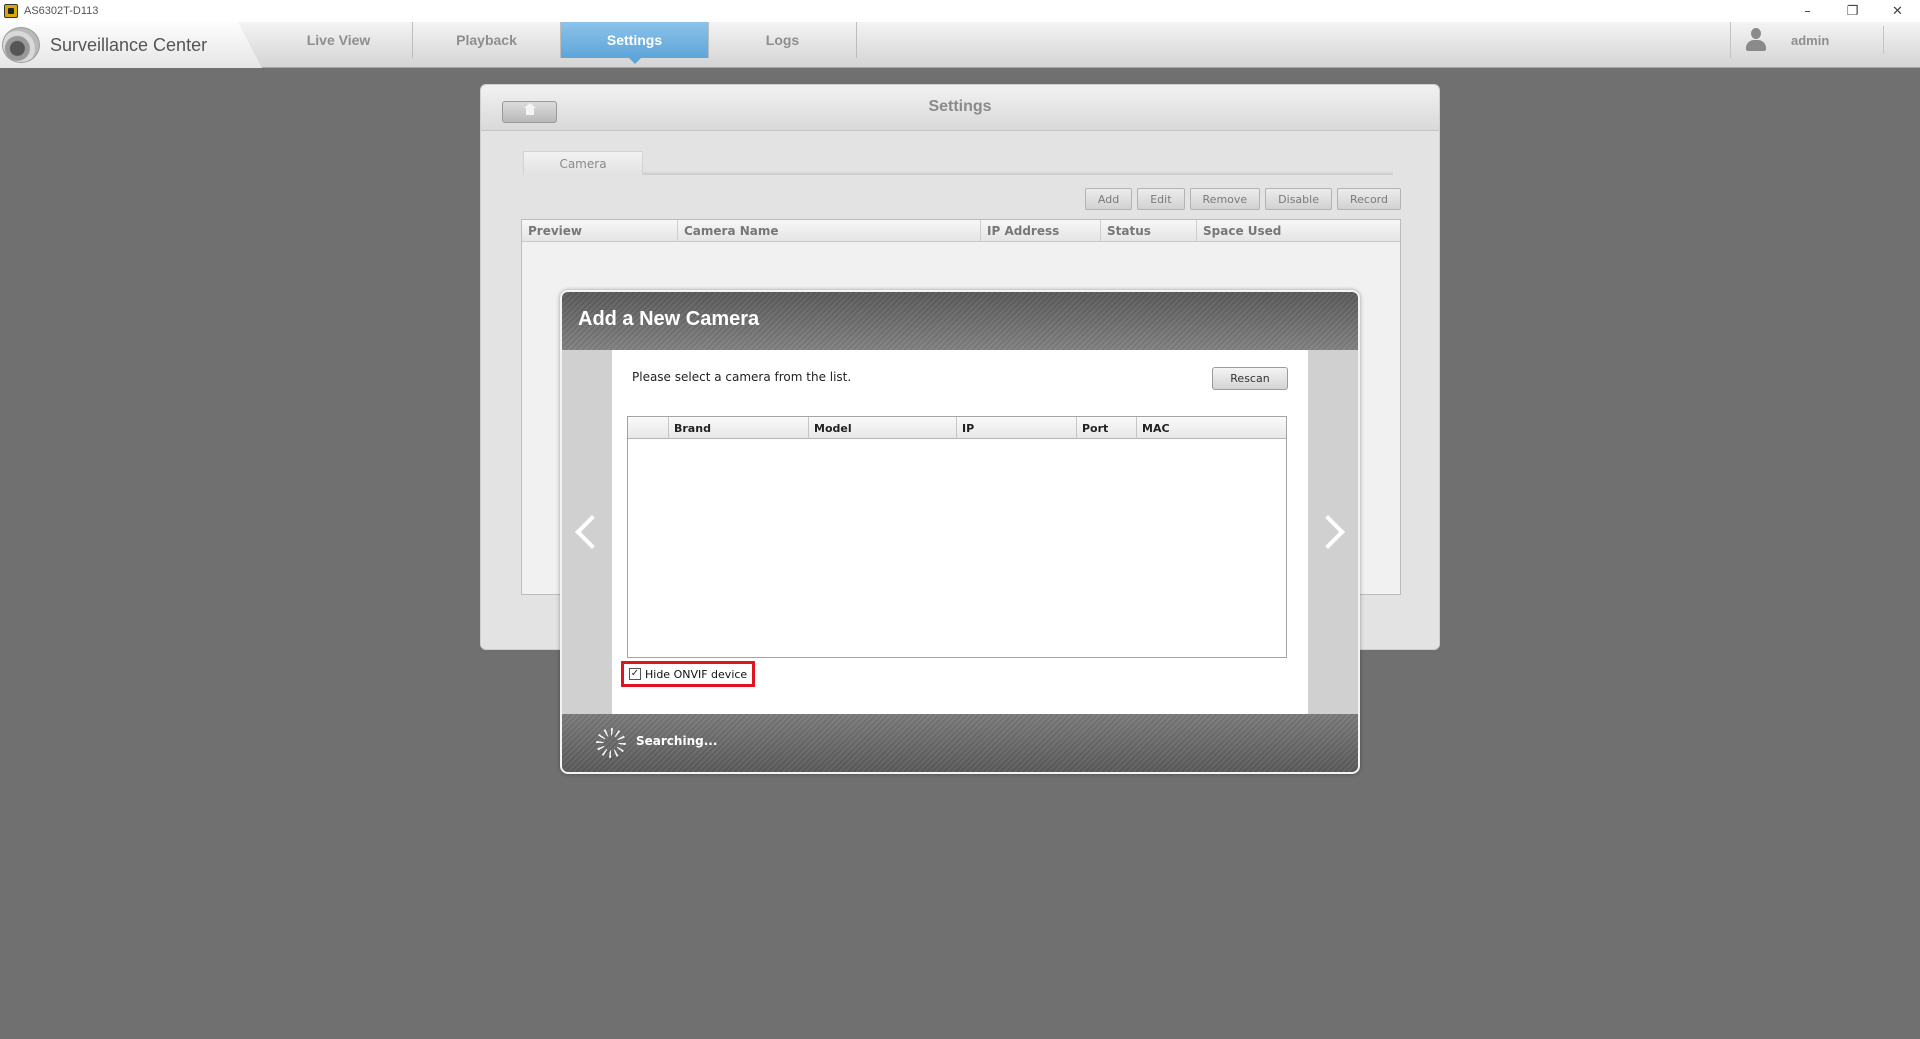 The height and width of the screenshot is (1039, 1920). I want to click on edit-button: Edit, so click(1161, 199).